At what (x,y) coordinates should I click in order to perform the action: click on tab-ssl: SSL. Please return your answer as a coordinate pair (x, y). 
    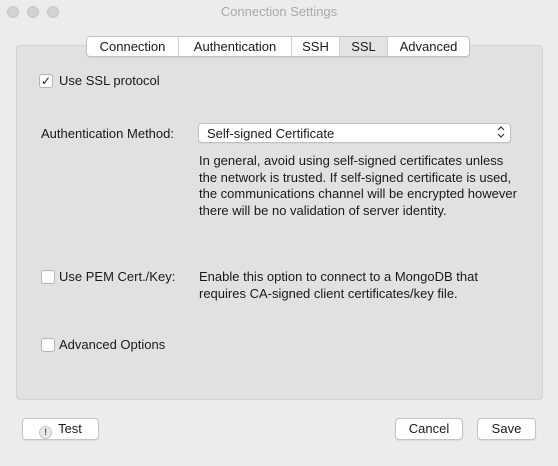
    Looking at the image, I should click on (364, 46).